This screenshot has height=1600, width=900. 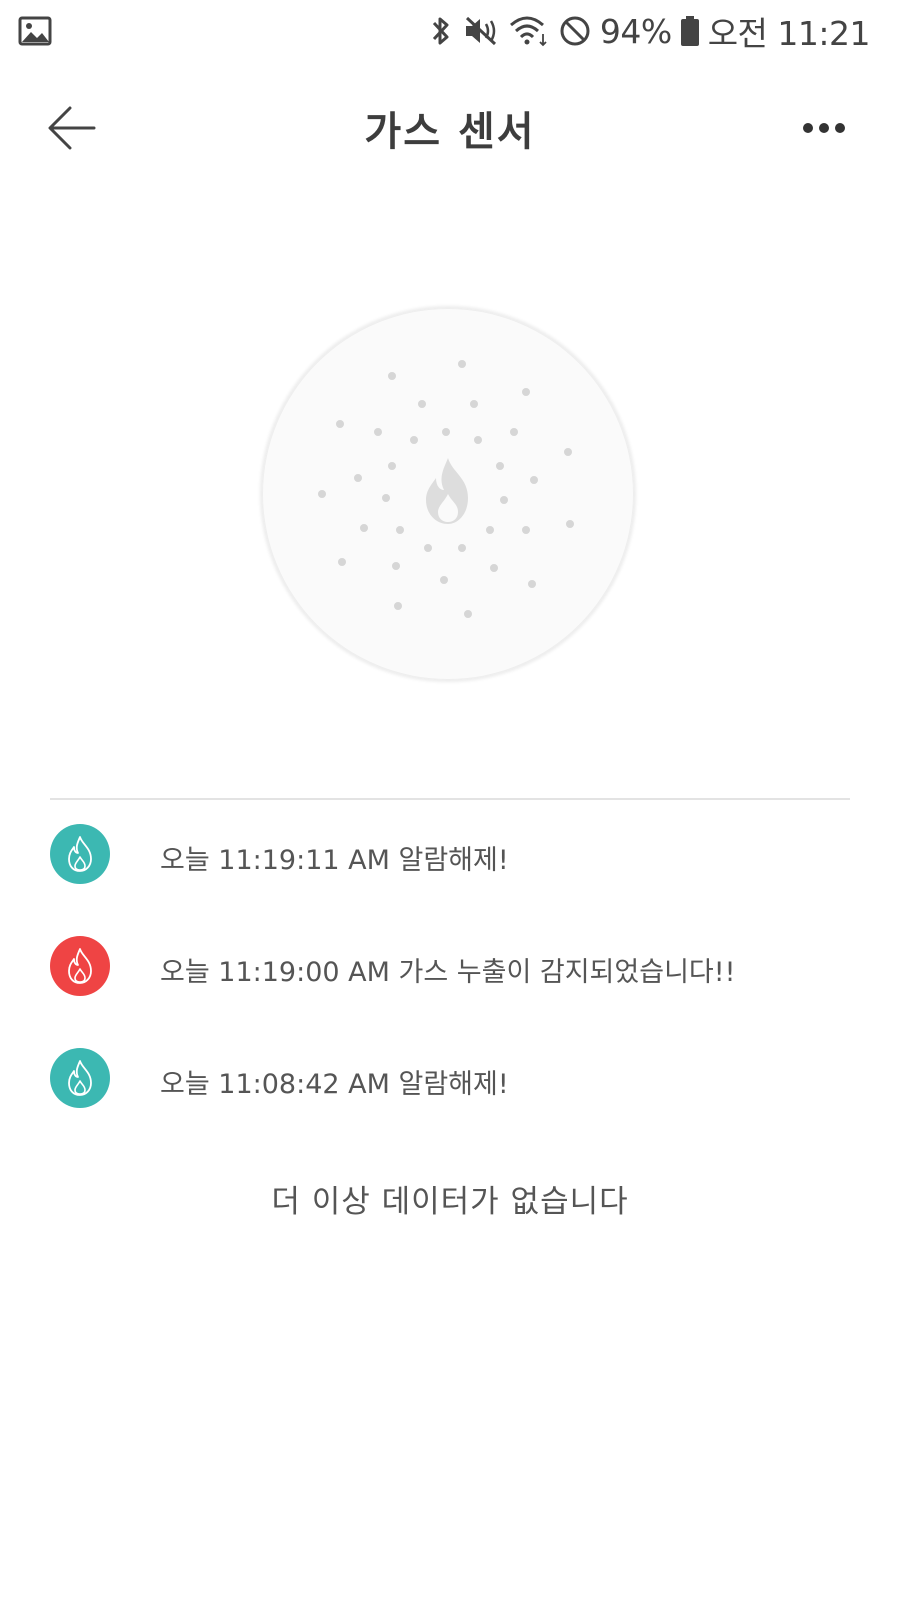 I want to click on arrow-left-icon, so click(x=72, y=128).